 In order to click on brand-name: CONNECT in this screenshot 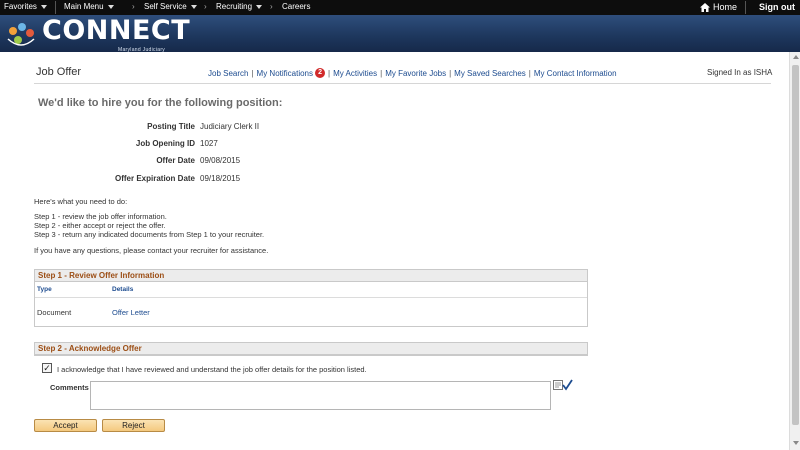, I will do `click(116, 30)`.